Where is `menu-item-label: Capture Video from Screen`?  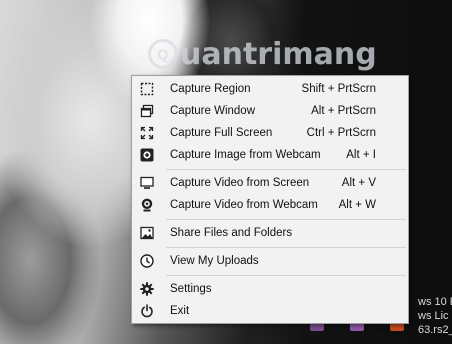 menu-item-label: Capture Video from Screen is located at coordinates (240, 183).